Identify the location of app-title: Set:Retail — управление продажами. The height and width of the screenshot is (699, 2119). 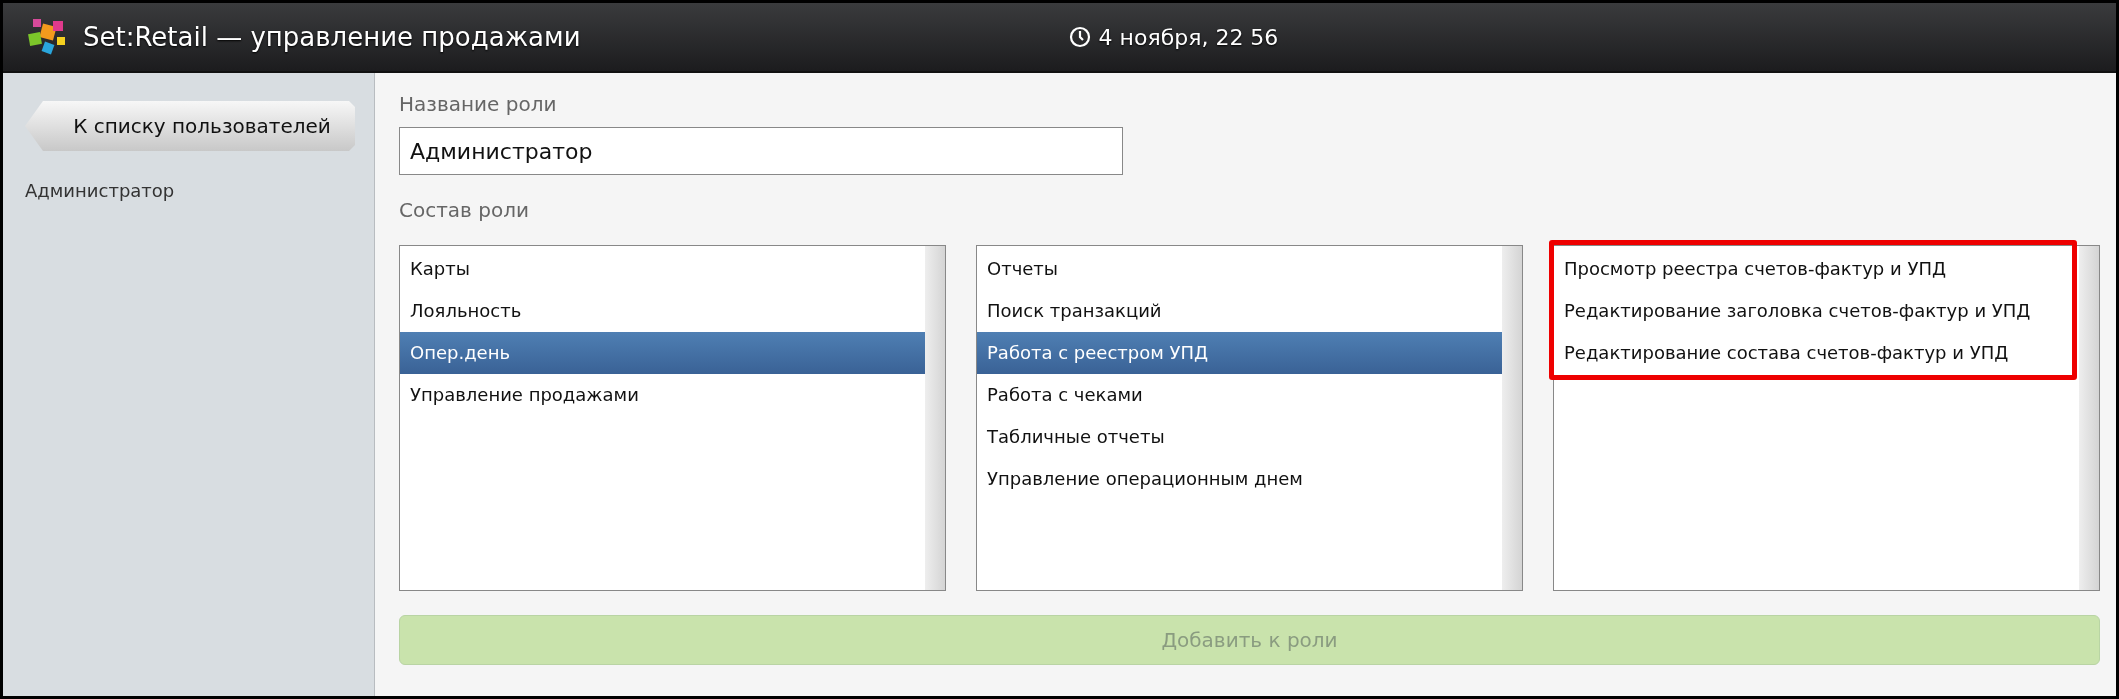
(332, 37).